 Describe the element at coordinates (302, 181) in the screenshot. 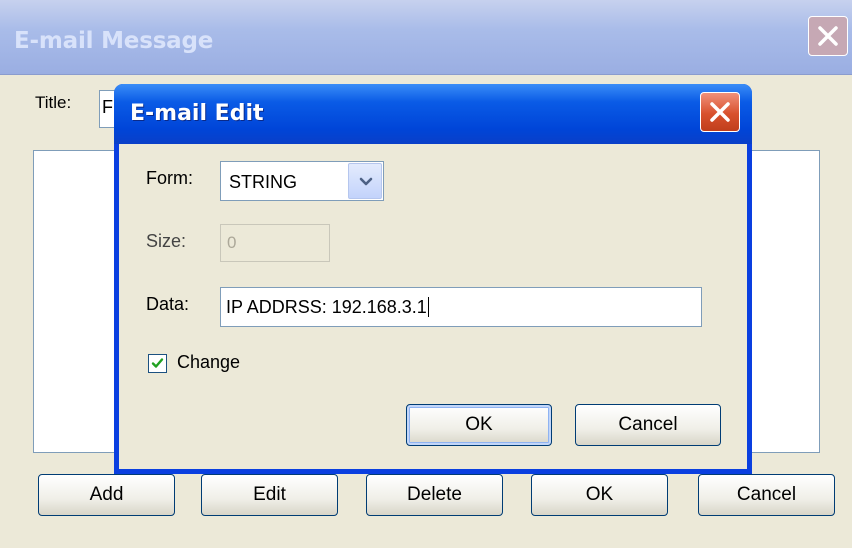

I see `form-select: STRING` at that location.